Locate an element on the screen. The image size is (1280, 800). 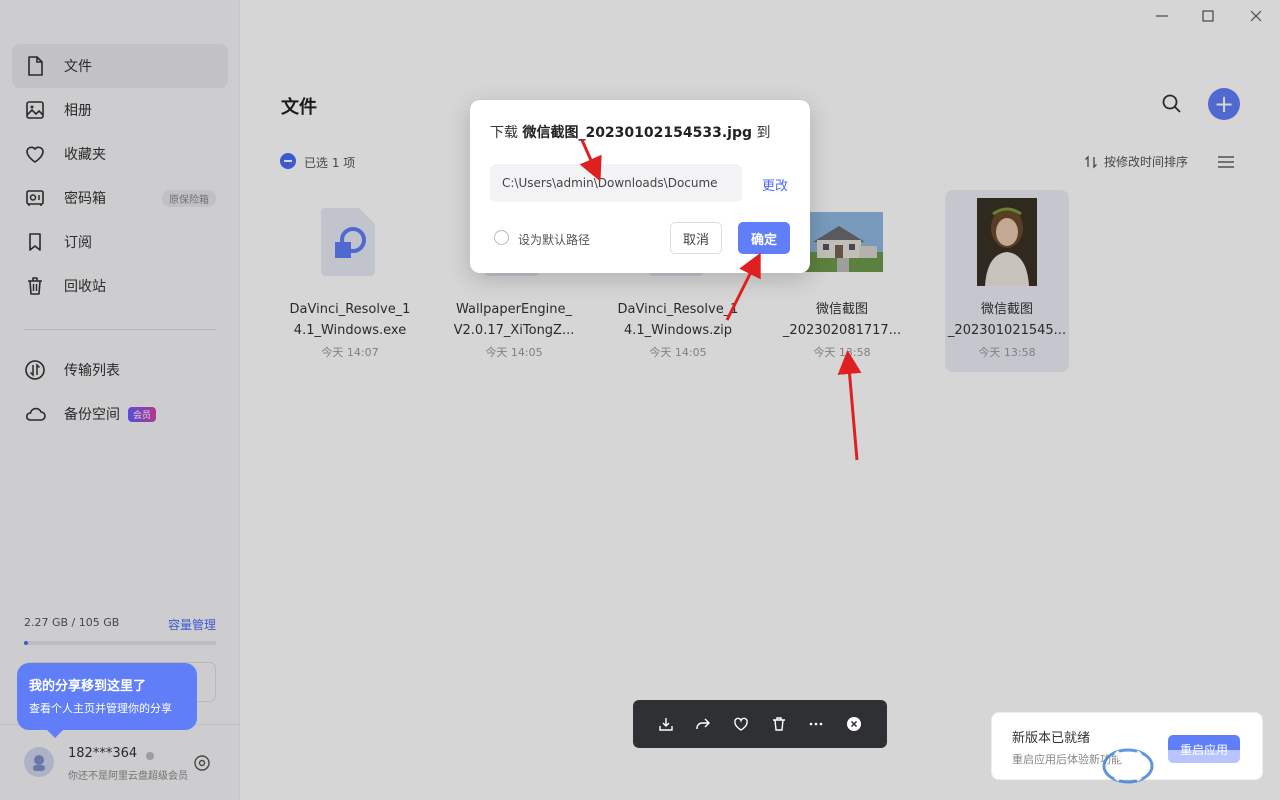
more-button is located at coordinates (816, 724).